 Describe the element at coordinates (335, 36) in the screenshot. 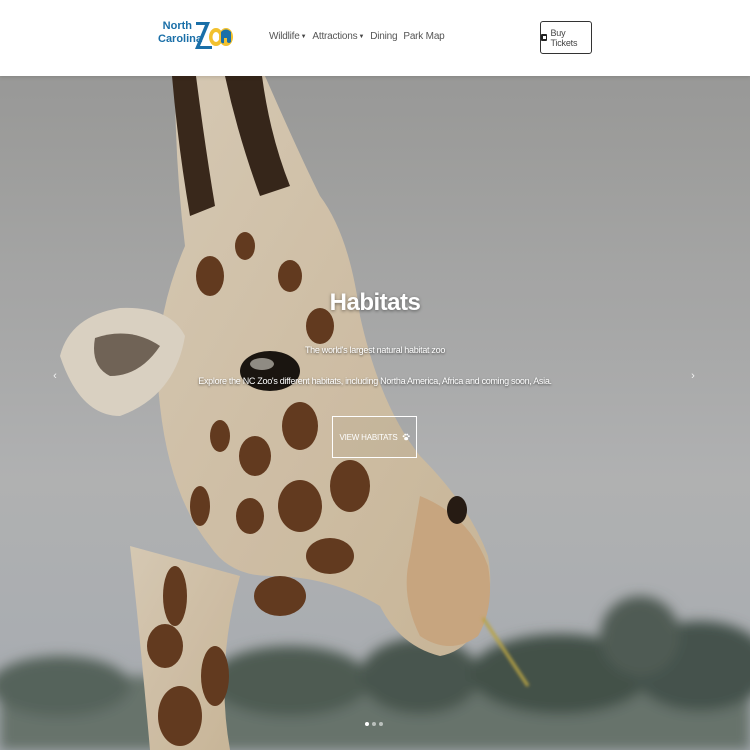

I see `nav-attractions-label: Attractions` at that location.